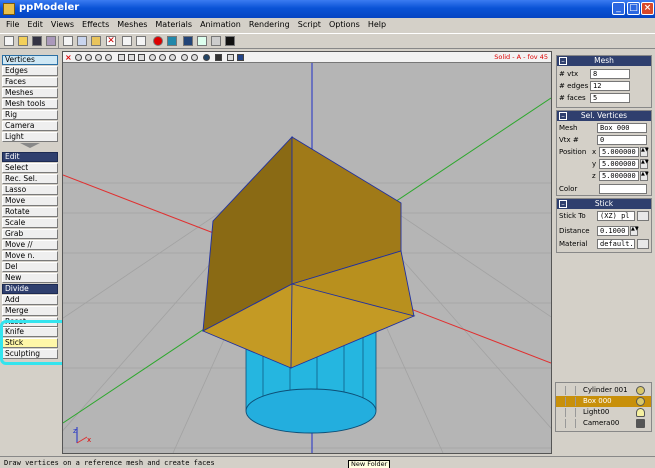 The height and width of the screenshot is (468, 655). Describe the element at coordinates (96, 41) in the screenshot. I see `paste-icon` at that location.